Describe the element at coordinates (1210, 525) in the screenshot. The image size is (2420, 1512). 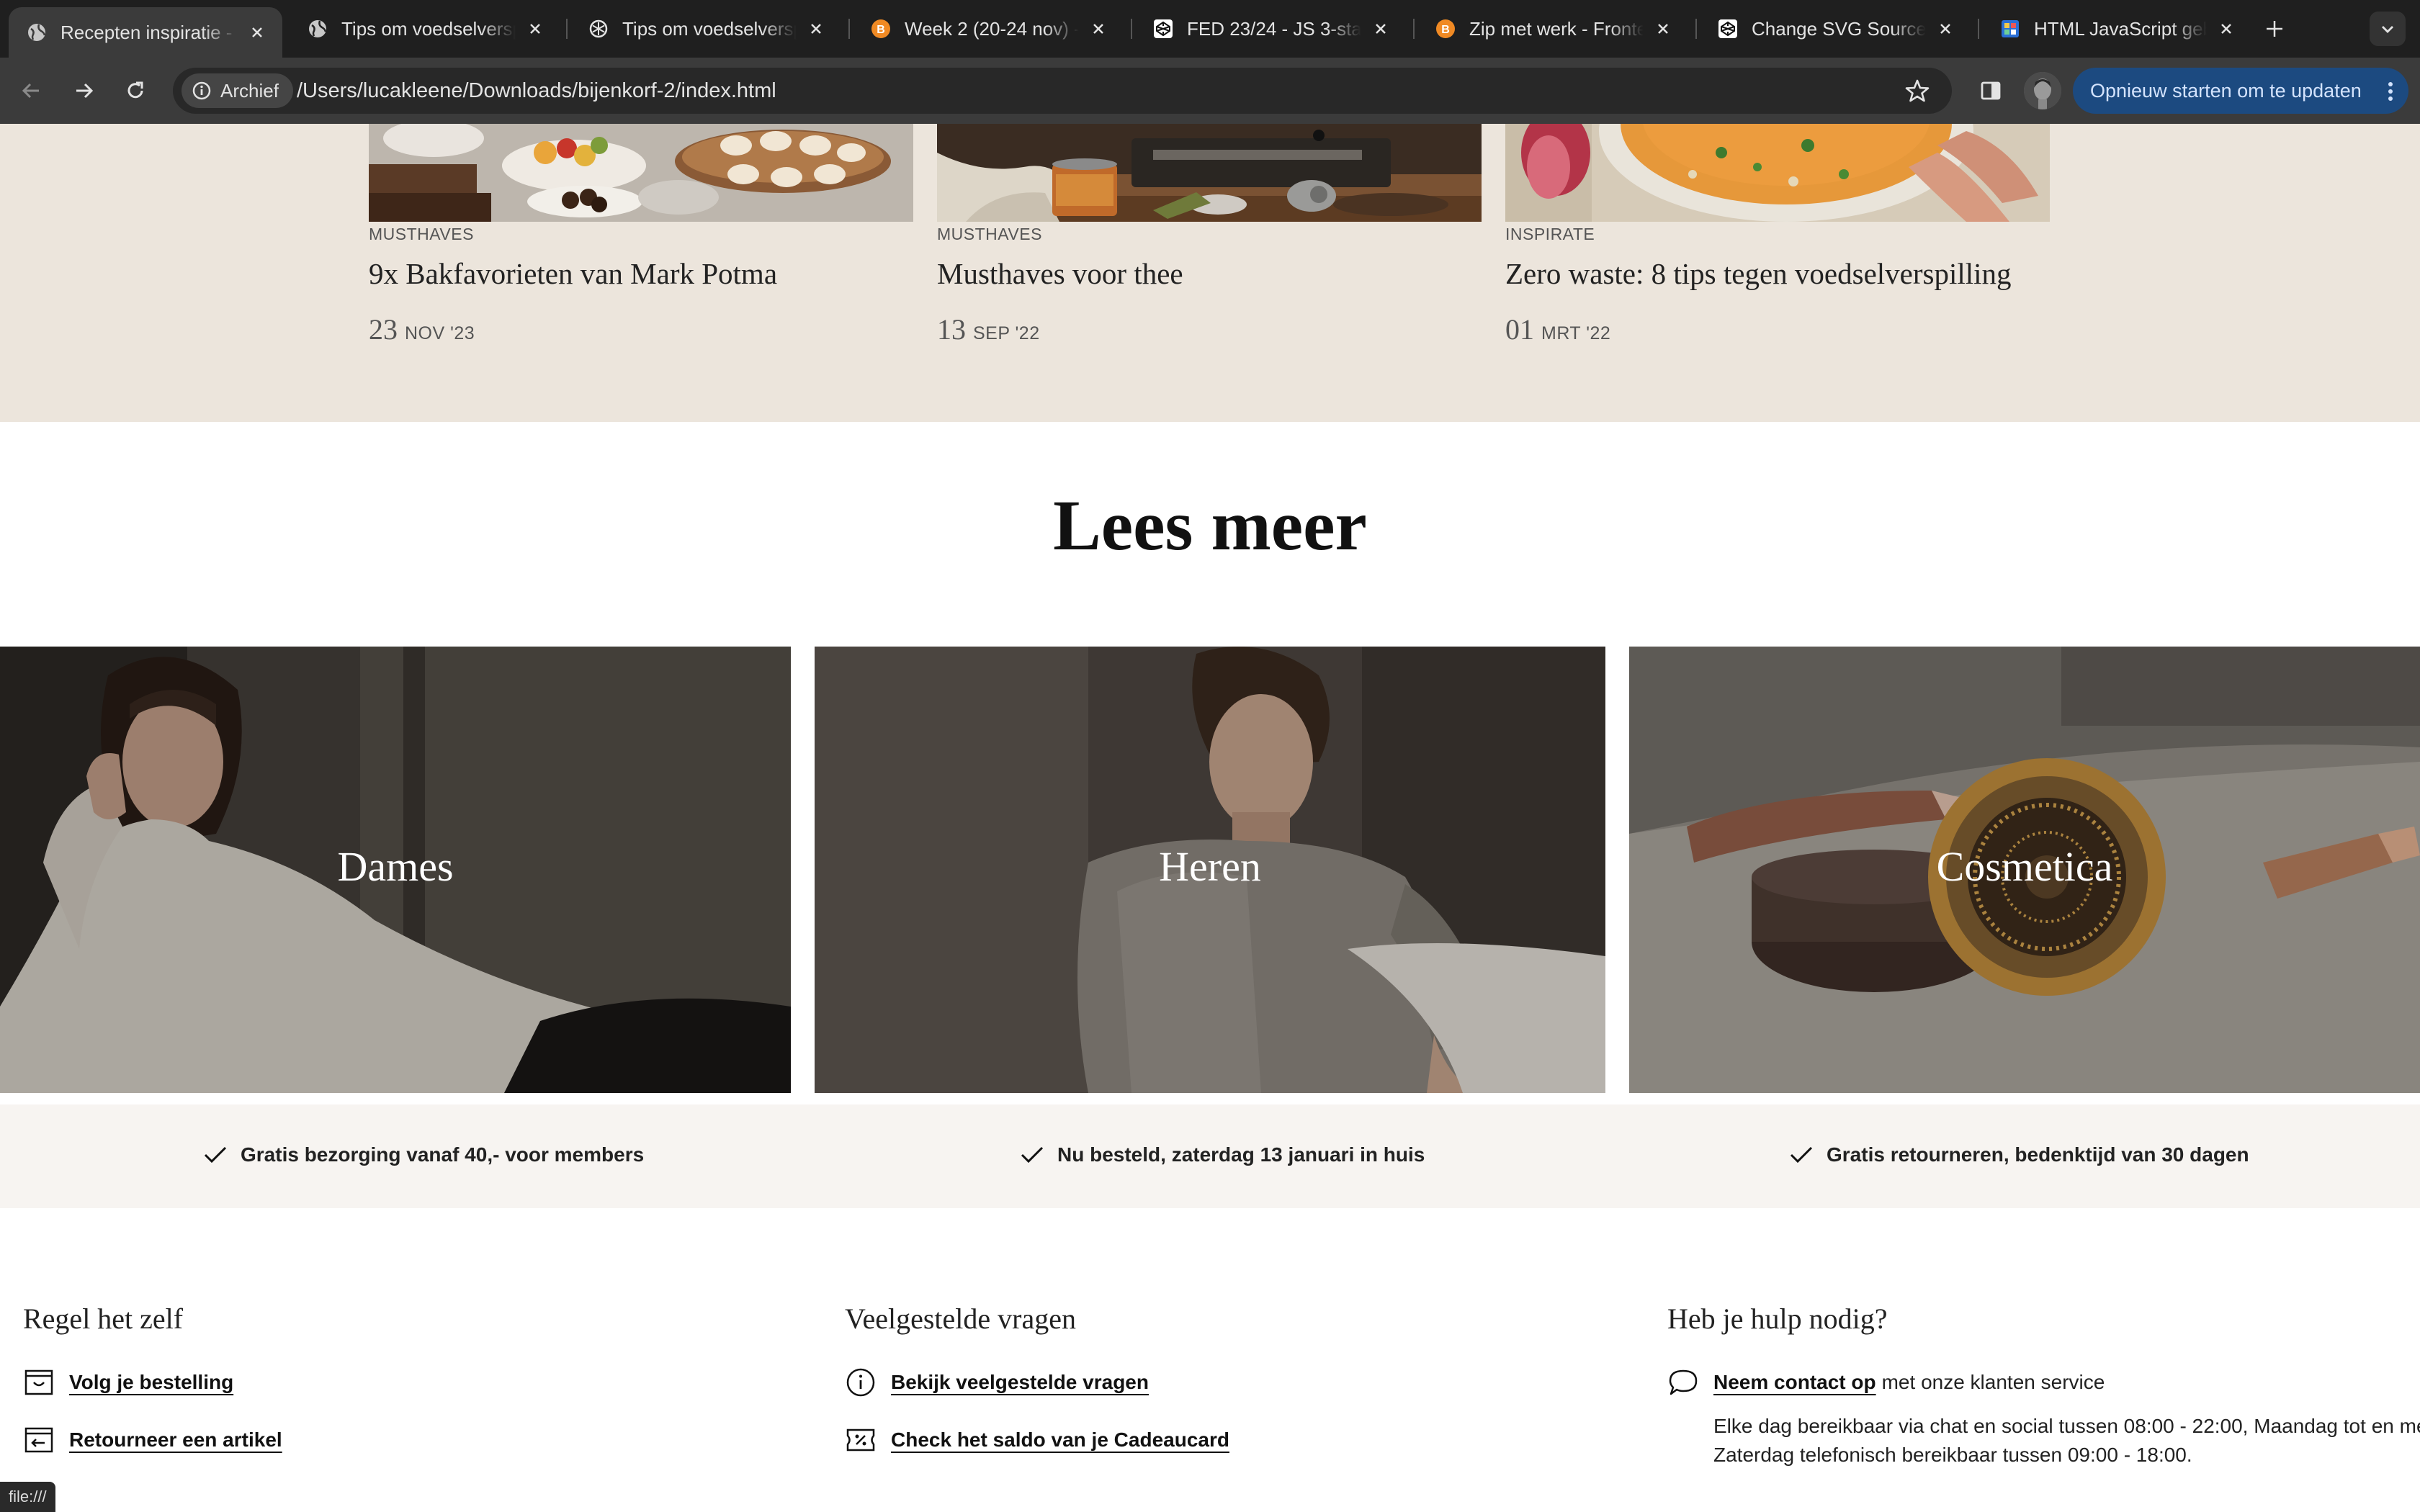
I see `read-more-heading: Lees meer` at that location.